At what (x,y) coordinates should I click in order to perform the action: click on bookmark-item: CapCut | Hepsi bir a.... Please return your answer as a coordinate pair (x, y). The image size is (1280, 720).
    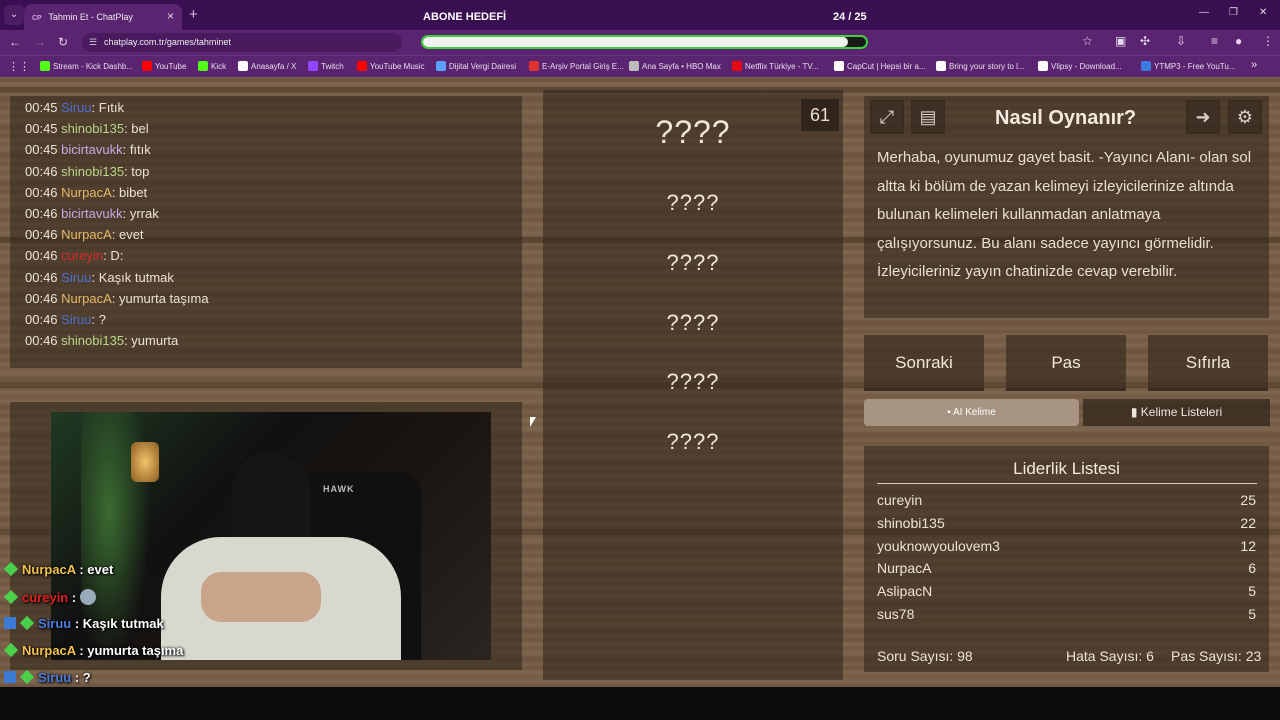
    Looking at the image, I should click on (880, 66).